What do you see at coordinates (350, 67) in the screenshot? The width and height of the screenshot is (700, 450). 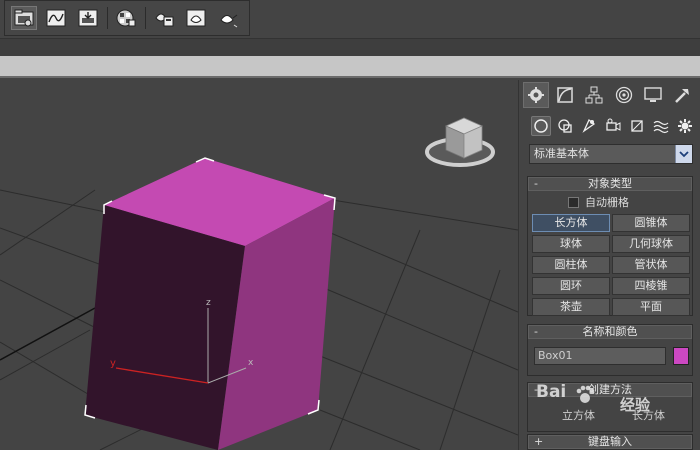 I see `ribbon-bar` at bounding box center [350, 67].